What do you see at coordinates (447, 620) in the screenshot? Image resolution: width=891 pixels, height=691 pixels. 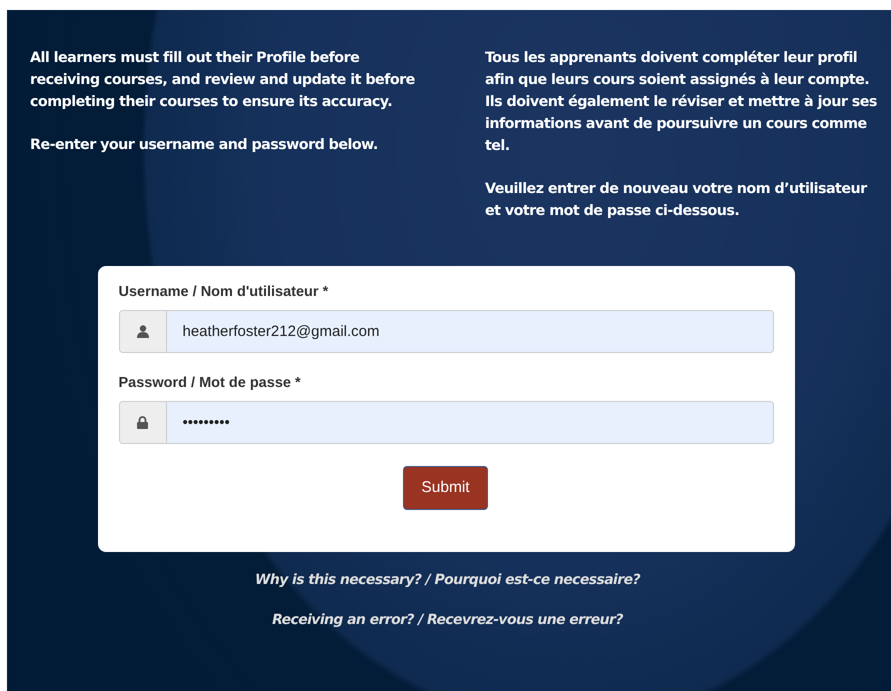 I see `help-link: Receiving an error? / Recevrez-vous une erreur?` at bounding box center [447, 620].